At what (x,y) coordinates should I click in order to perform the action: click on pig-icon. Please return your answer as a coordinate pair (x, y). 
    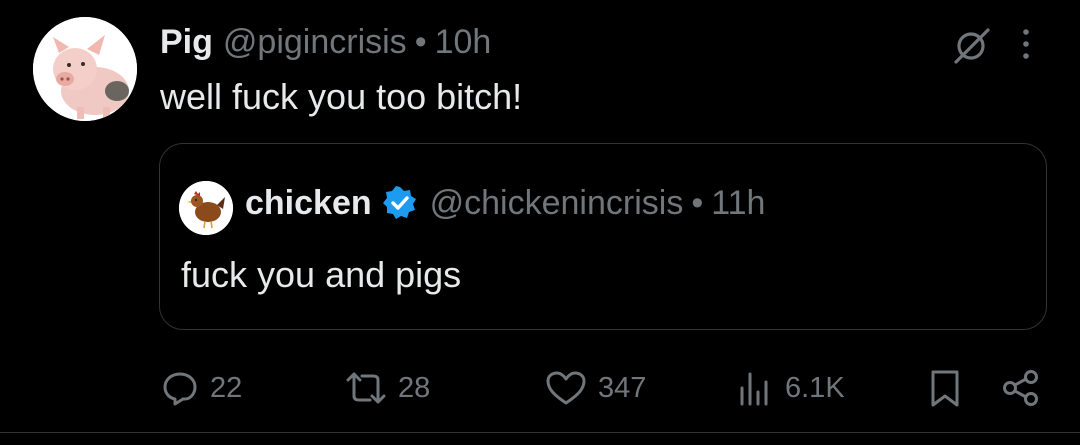
    Looking at the image, I should click on (85, 69).